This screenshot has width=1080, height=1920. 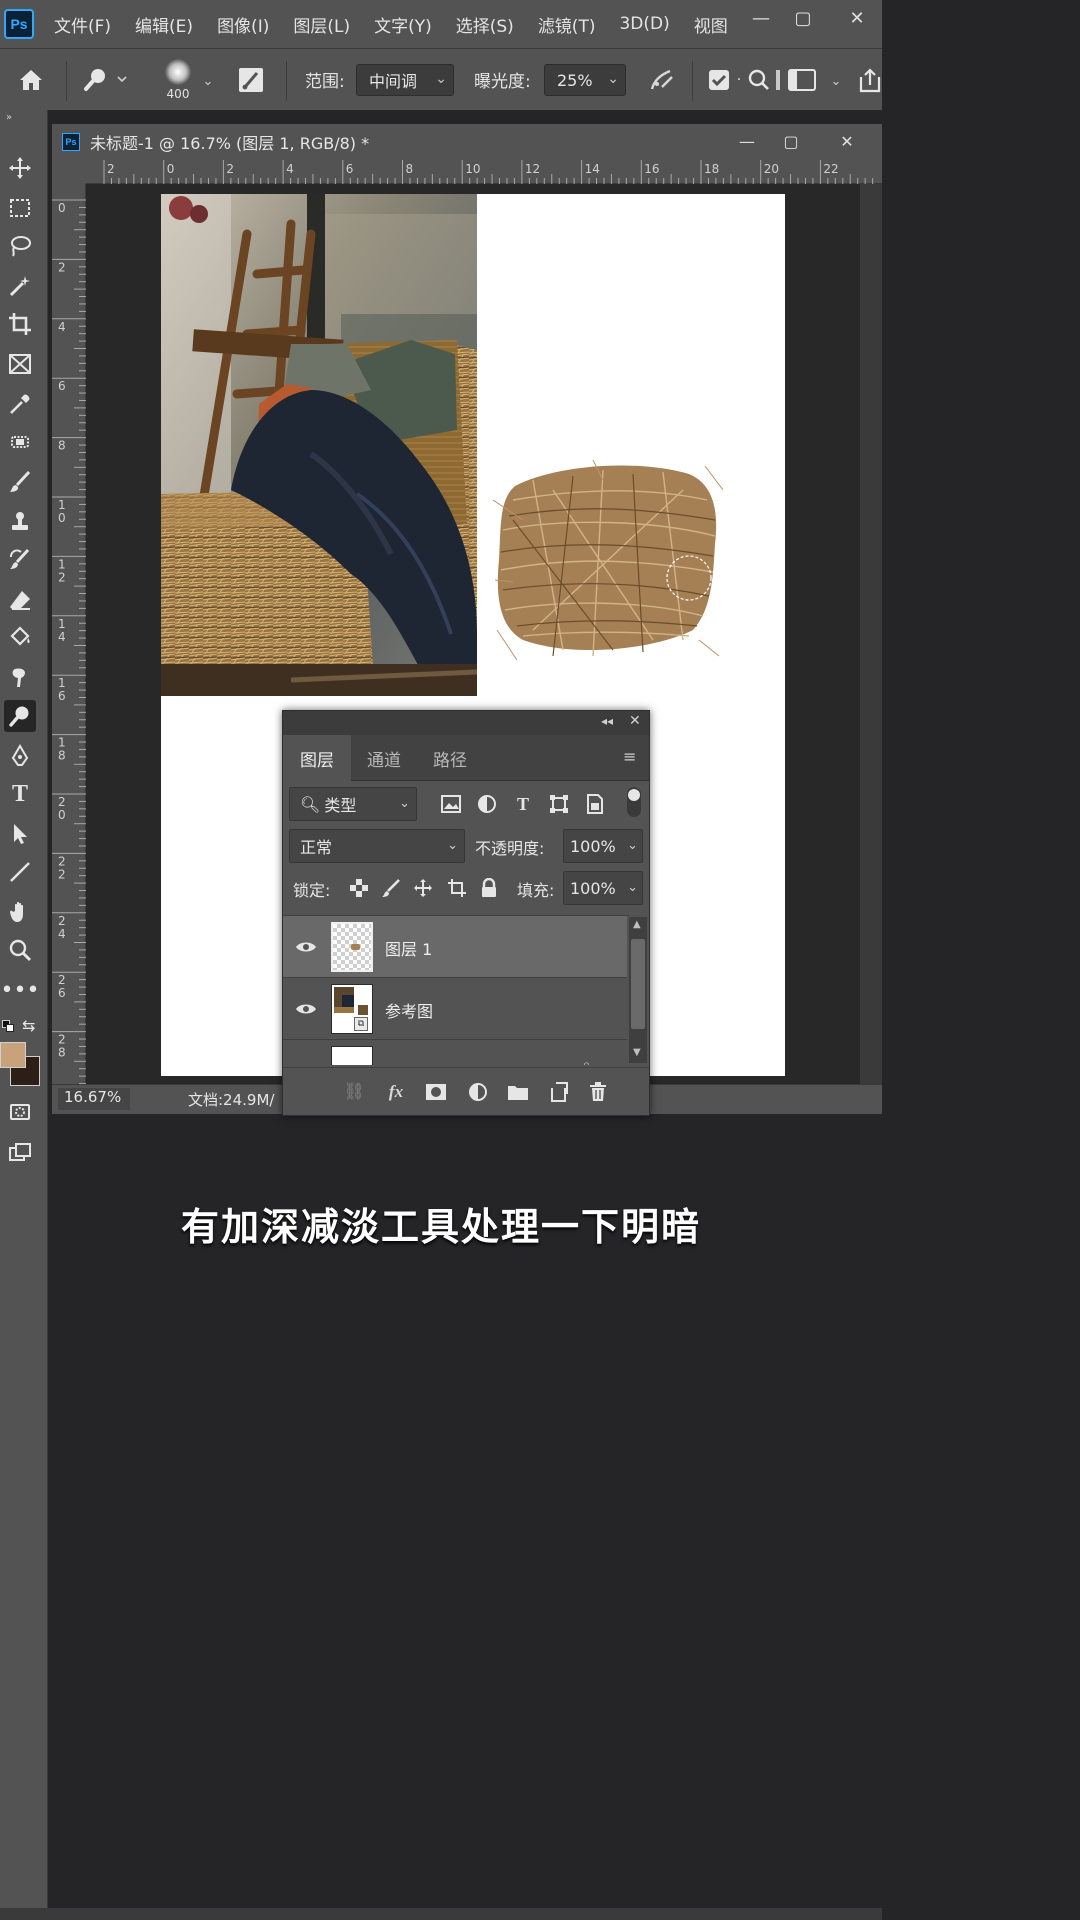 I want to click on menu-3d: 3D(D), so click(x=644, y=24).